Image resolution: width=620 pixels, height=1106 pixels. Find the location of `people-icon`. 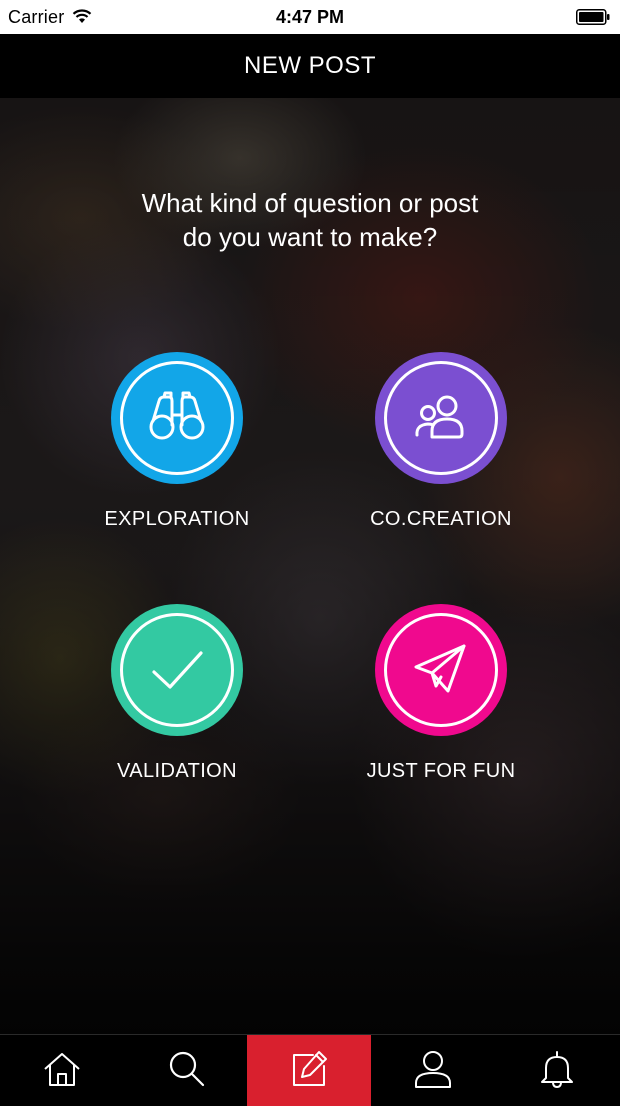

people-icon is located at coordinates (439, 417).